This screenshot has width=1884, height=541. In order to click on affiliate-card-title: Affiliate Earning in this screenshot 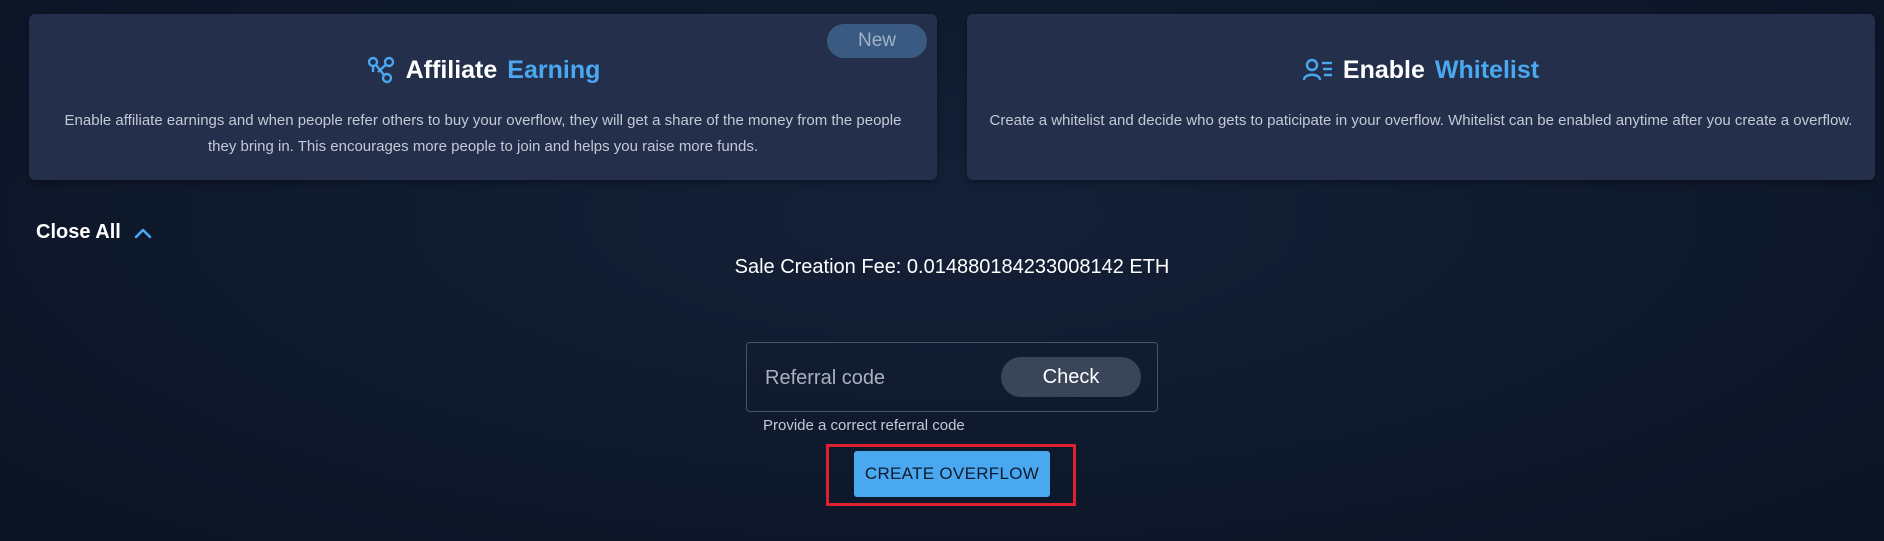, I will do `click(483, 70)`.